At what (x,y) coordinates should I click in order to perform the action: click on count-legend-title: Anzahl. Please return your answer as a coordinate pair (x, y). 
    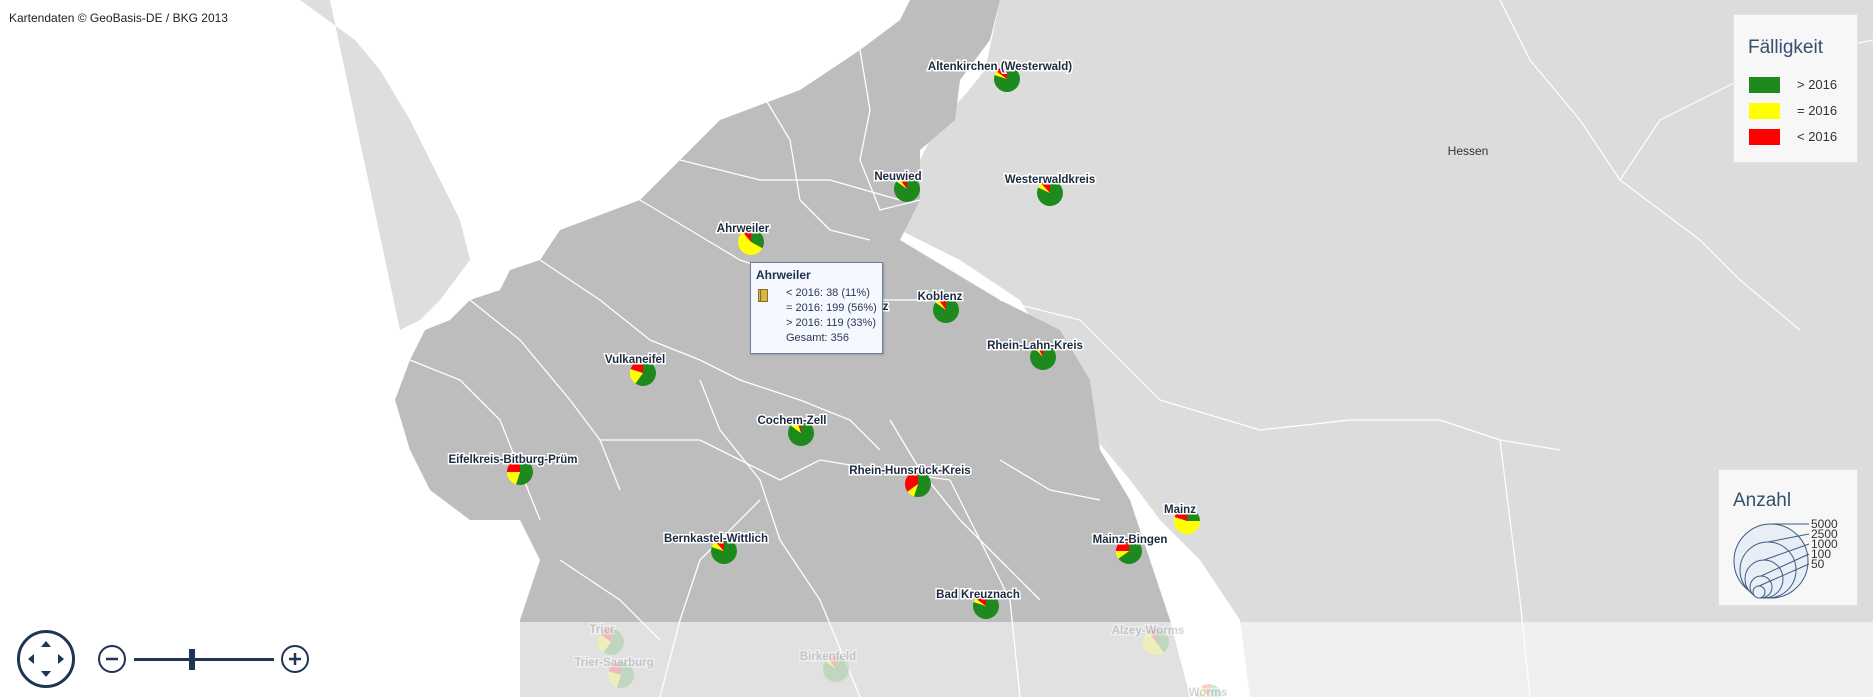
    Looking at the image, I should click on (1762, 500).